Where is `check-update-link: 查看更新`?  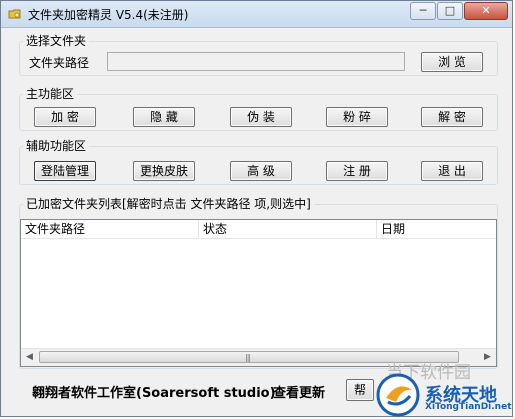 check-update-link: 查看更新 is located at coordinates (299, 391).